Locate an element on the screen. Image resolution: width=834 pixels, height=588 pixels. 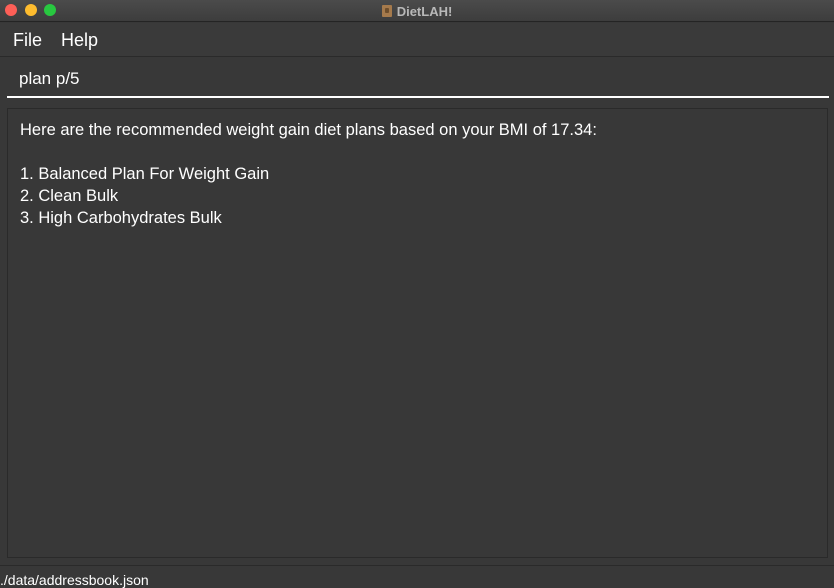
status-file-path: ./data/addressbook.json is located at coordinates (74, 580).